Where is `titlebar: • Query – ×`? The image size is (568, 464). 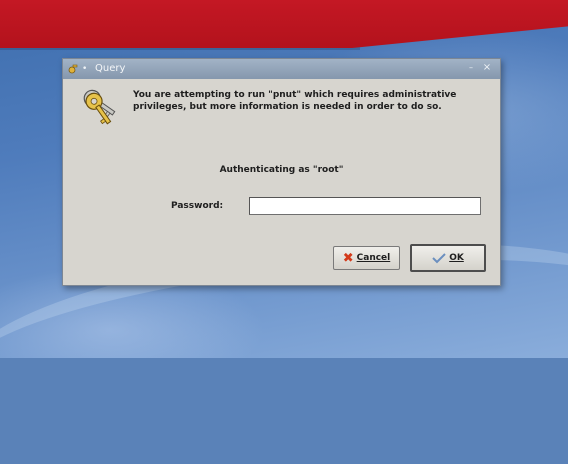
titlebar: • Query – × is located at coordinates (281, 69).